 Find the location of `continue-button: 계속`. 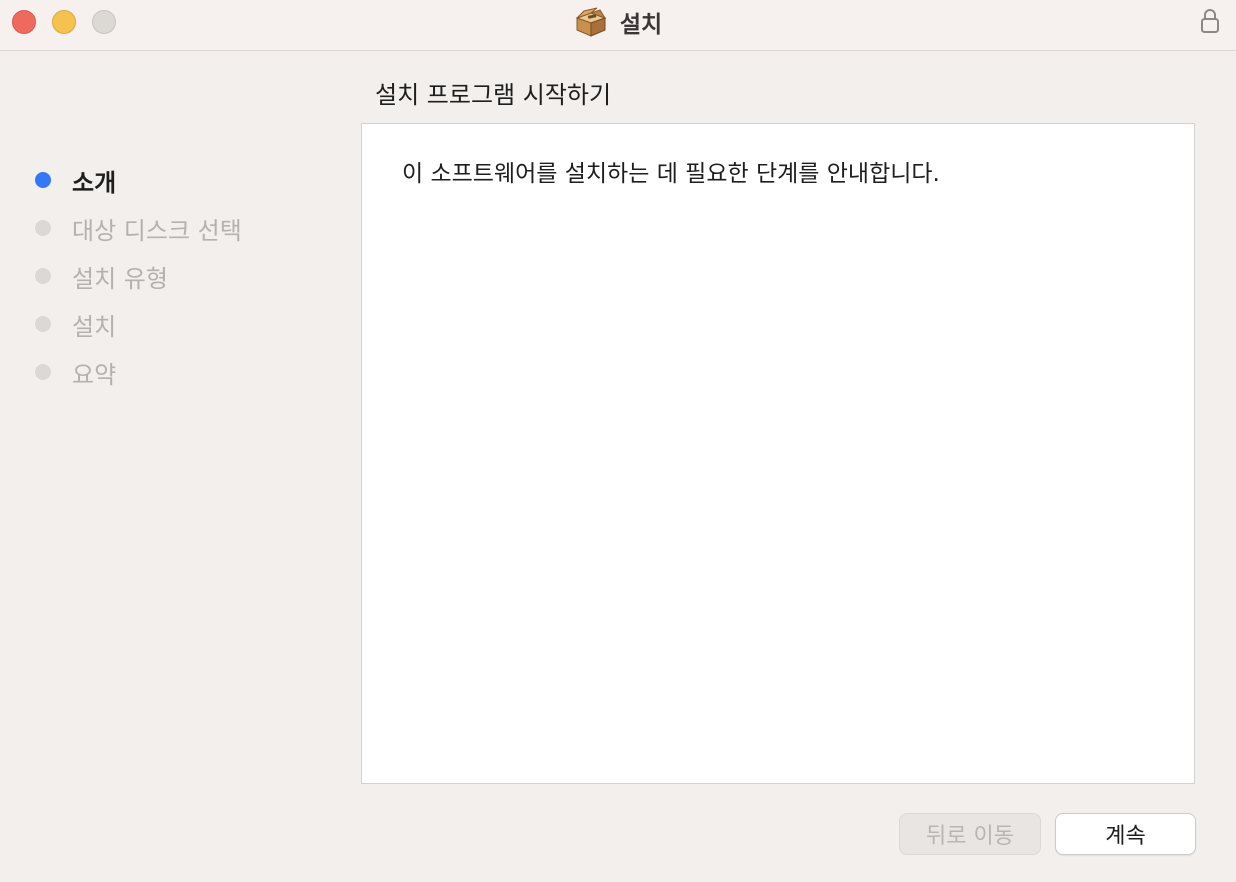

continue-button: 계속 is located at coordinates (1125, 834).